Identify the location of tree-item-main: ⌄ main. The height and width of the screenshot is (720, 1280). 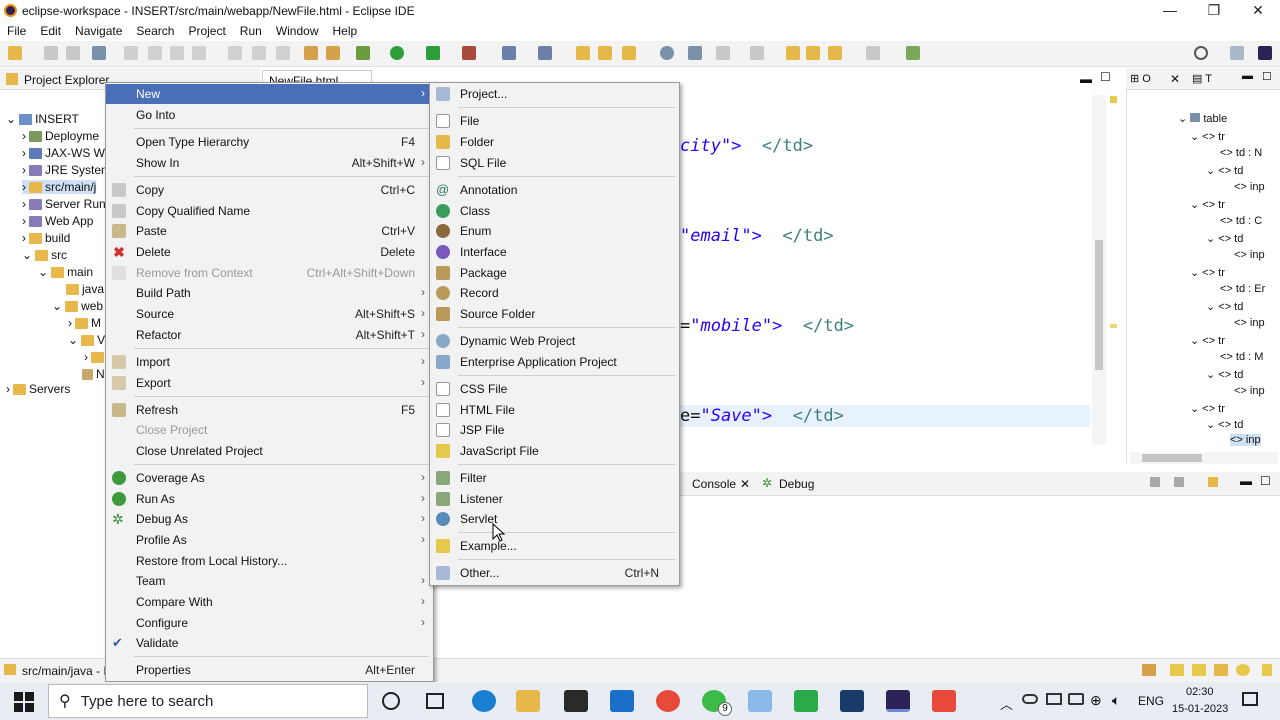
(65, 272).